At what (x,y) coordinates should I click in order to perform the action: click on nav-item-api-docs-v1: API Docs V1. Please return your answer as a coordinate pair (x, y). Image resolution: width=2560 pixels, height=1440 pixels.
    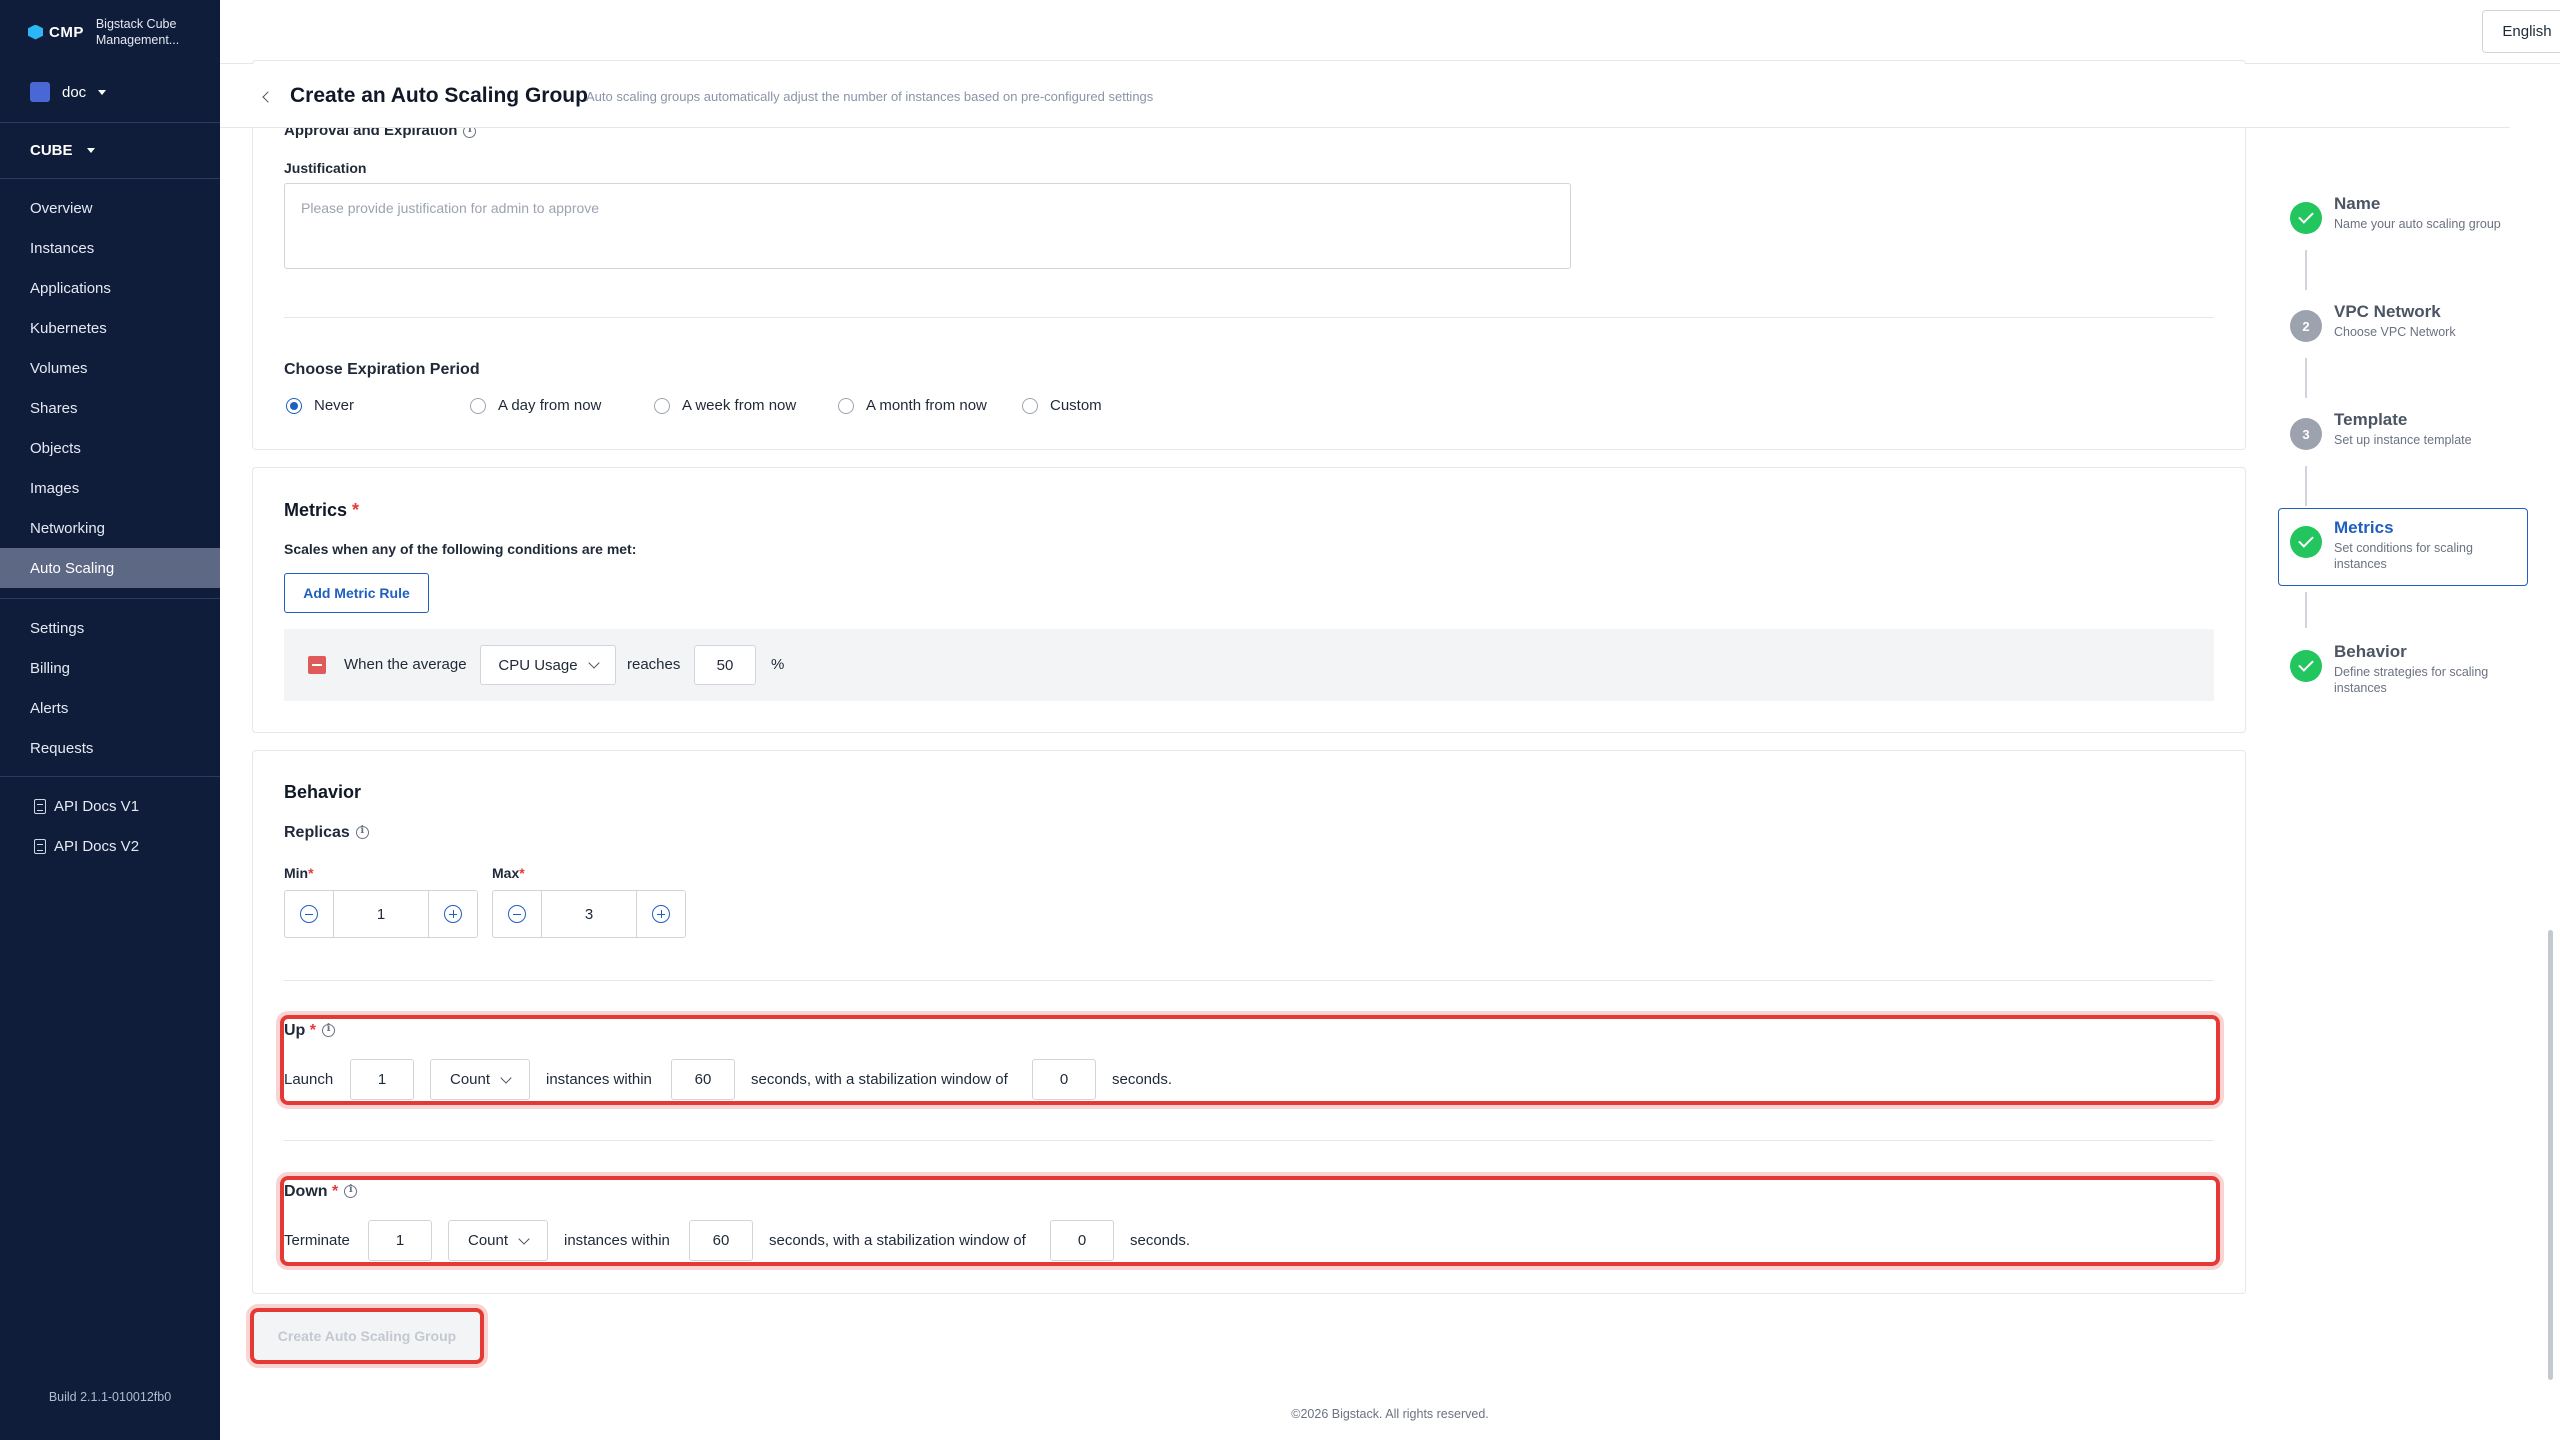
    Looking at the image, I should click on (110, 806).